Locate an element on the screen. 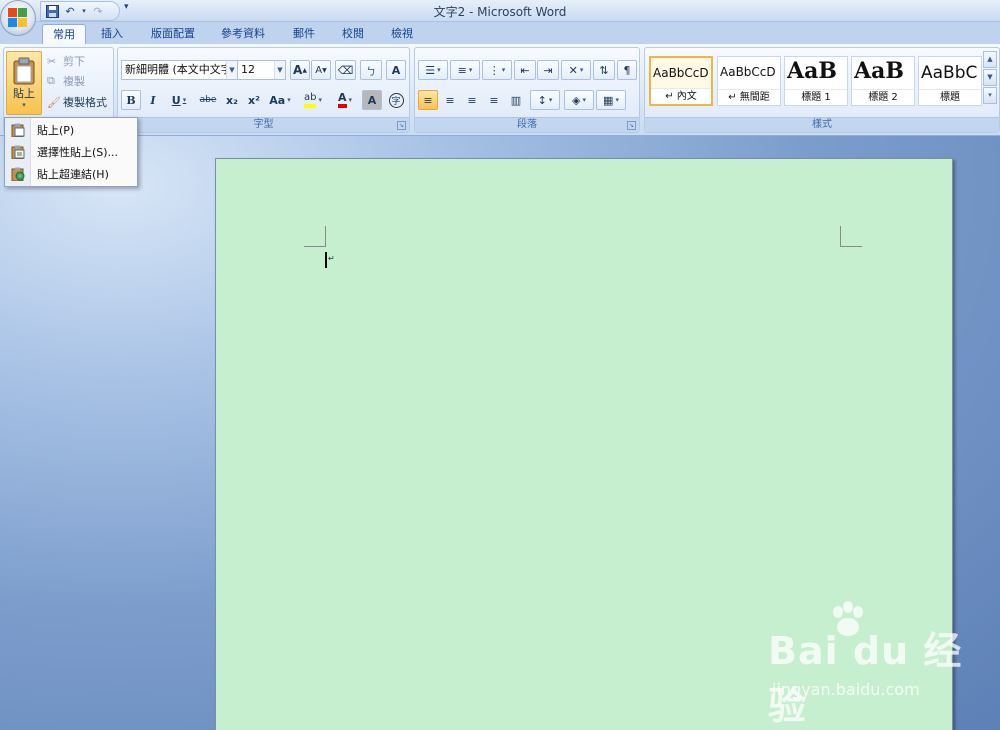  redo-icon: ↷ is located at coordinates (98, 11).